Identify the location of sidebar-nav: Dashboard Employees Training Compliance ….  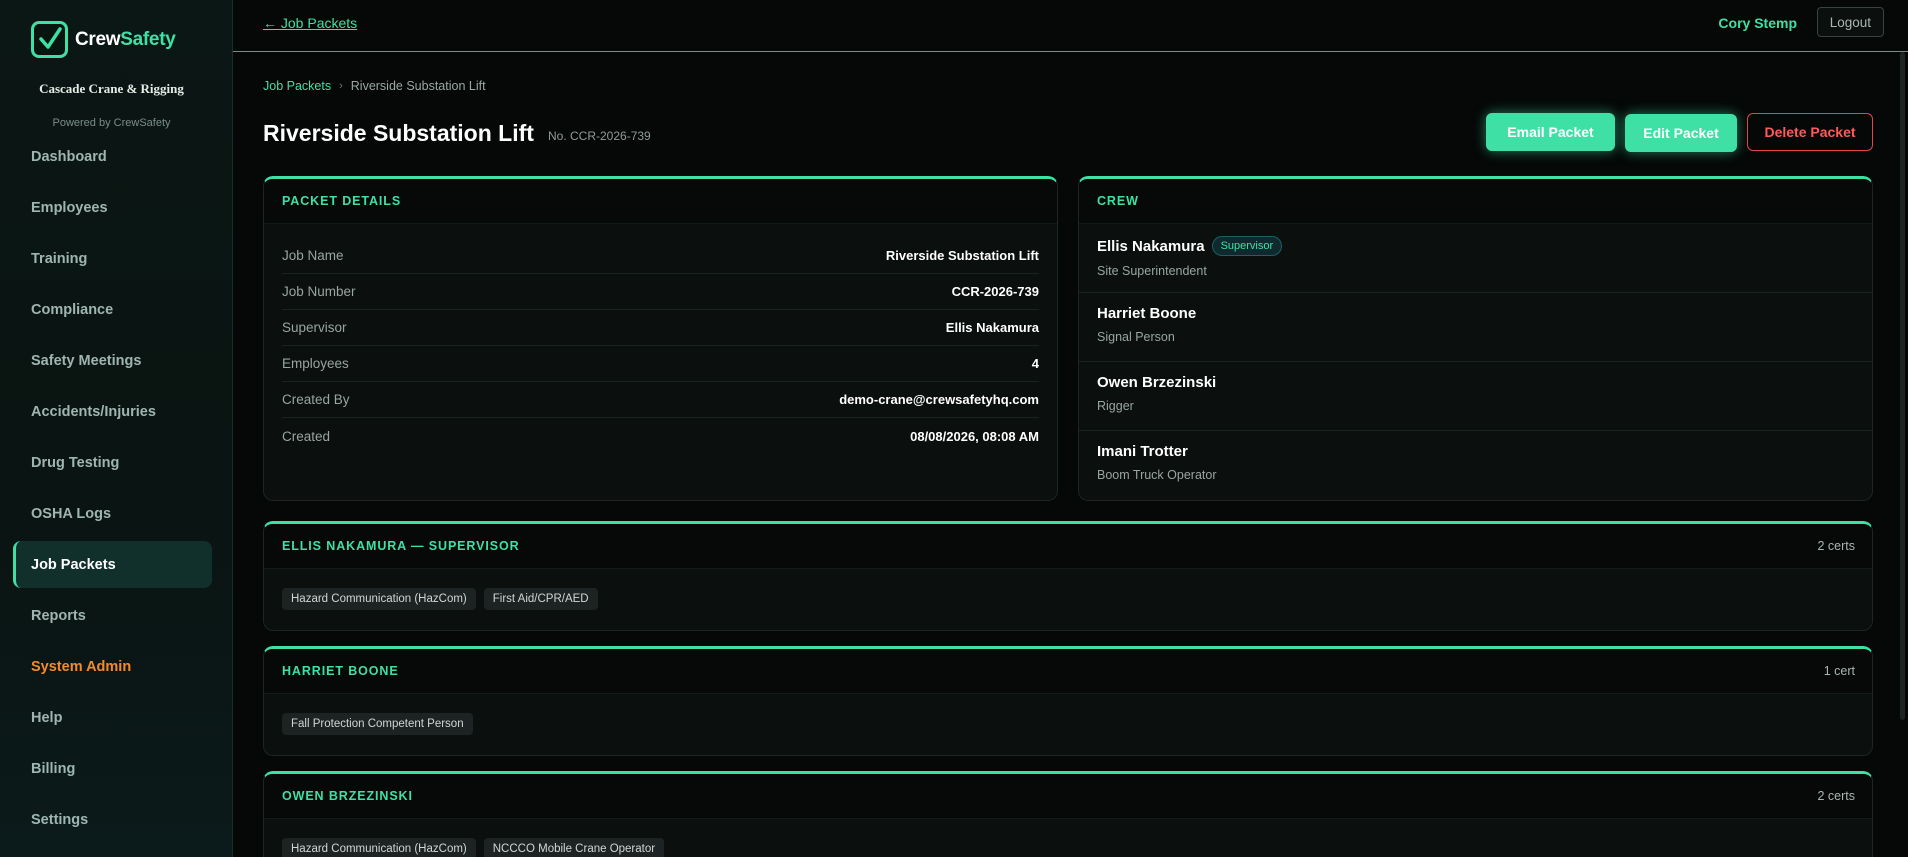
(112, 490).